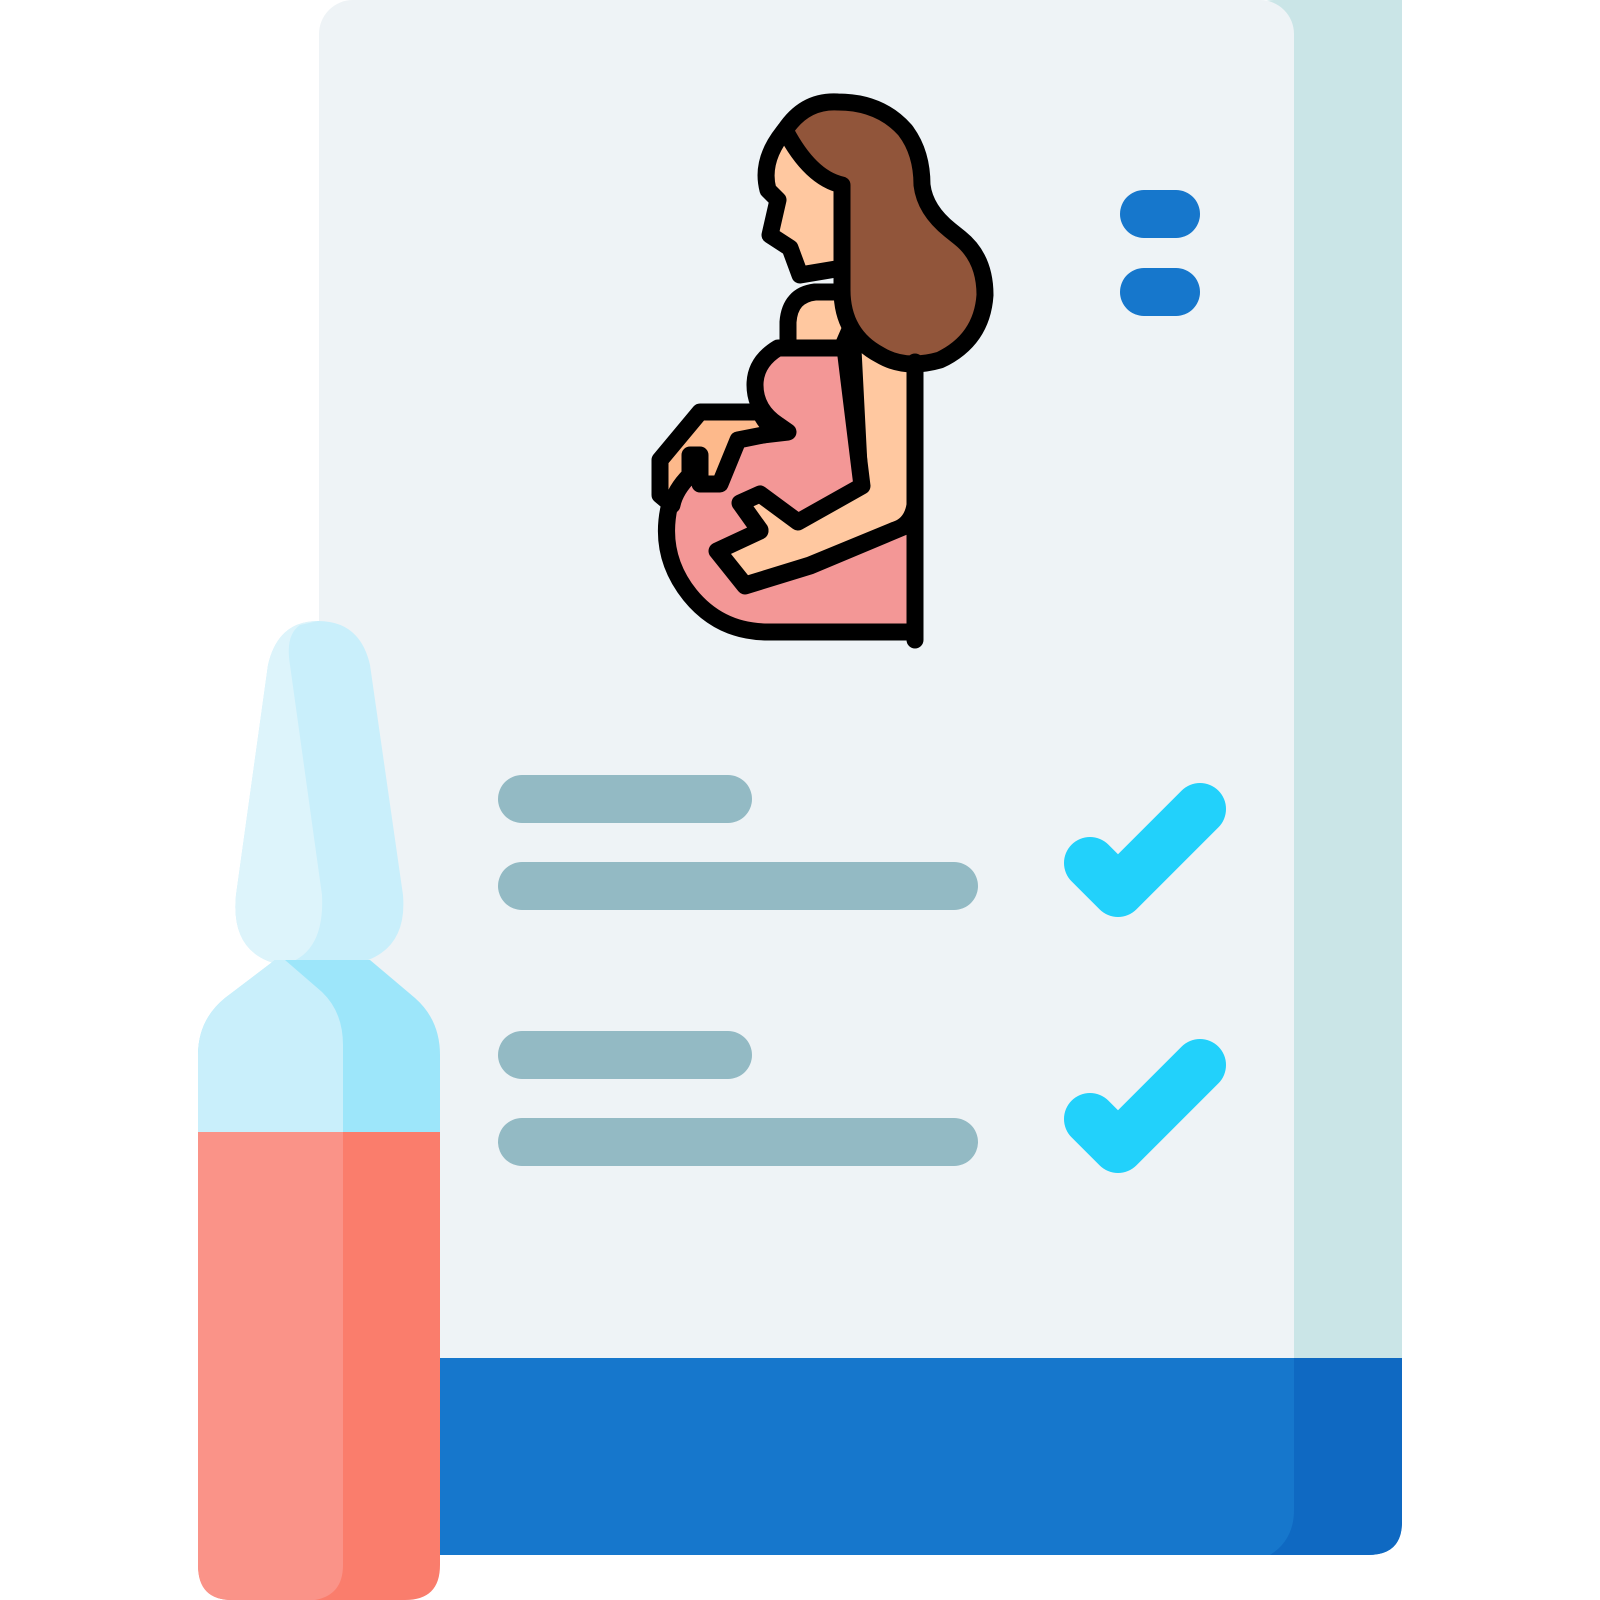  What do you see at coordinates (270, 1366) in the screenshot?
I see `ampoule-liquid-highlight` at bounding box center [270, 1366].